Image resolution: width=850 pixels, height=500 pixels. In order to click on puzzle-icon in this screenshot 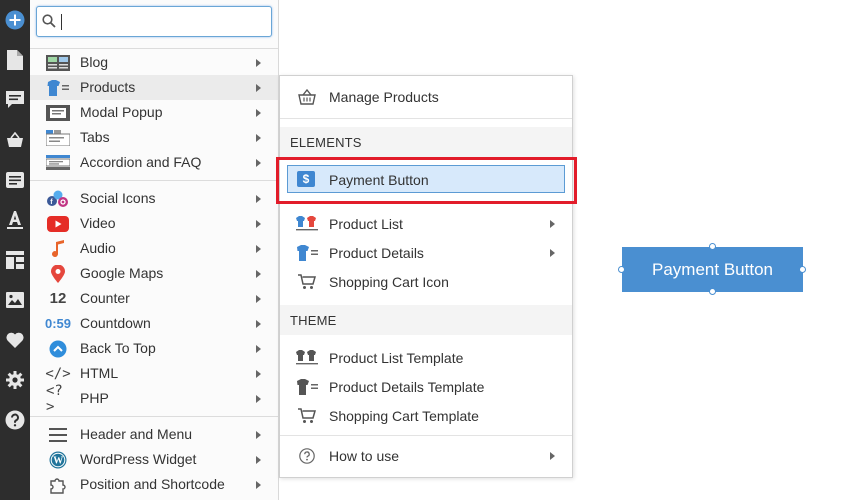, I will do `click(58, 484)`.